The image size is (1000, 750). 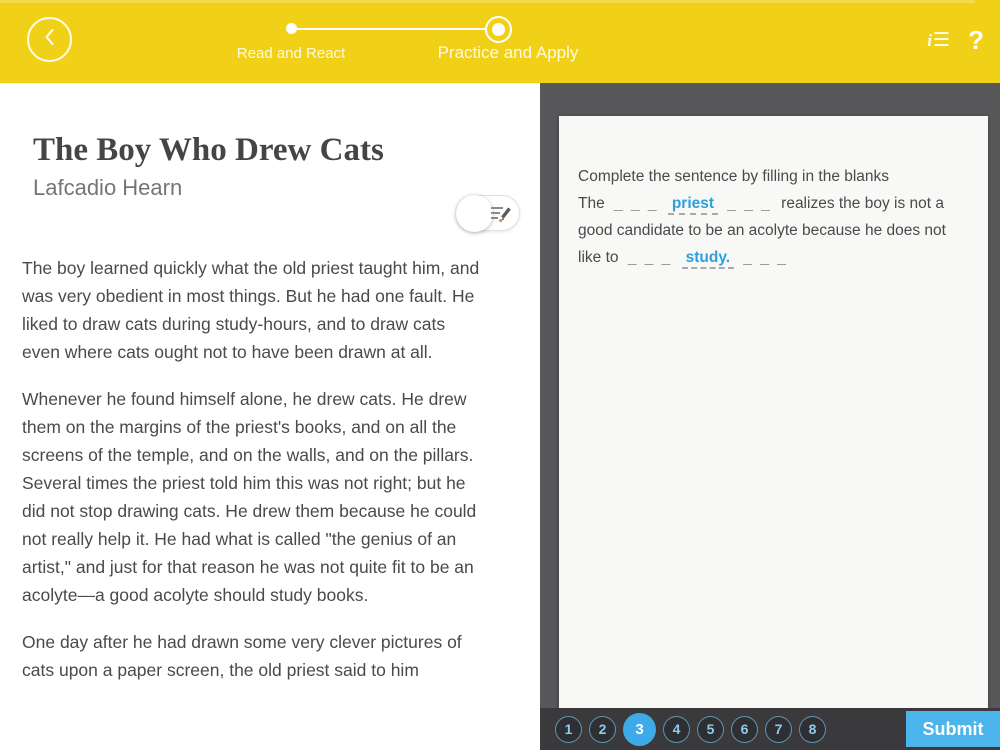 I want to click on progress-step-inner-dot, so click(x=498, y=29).